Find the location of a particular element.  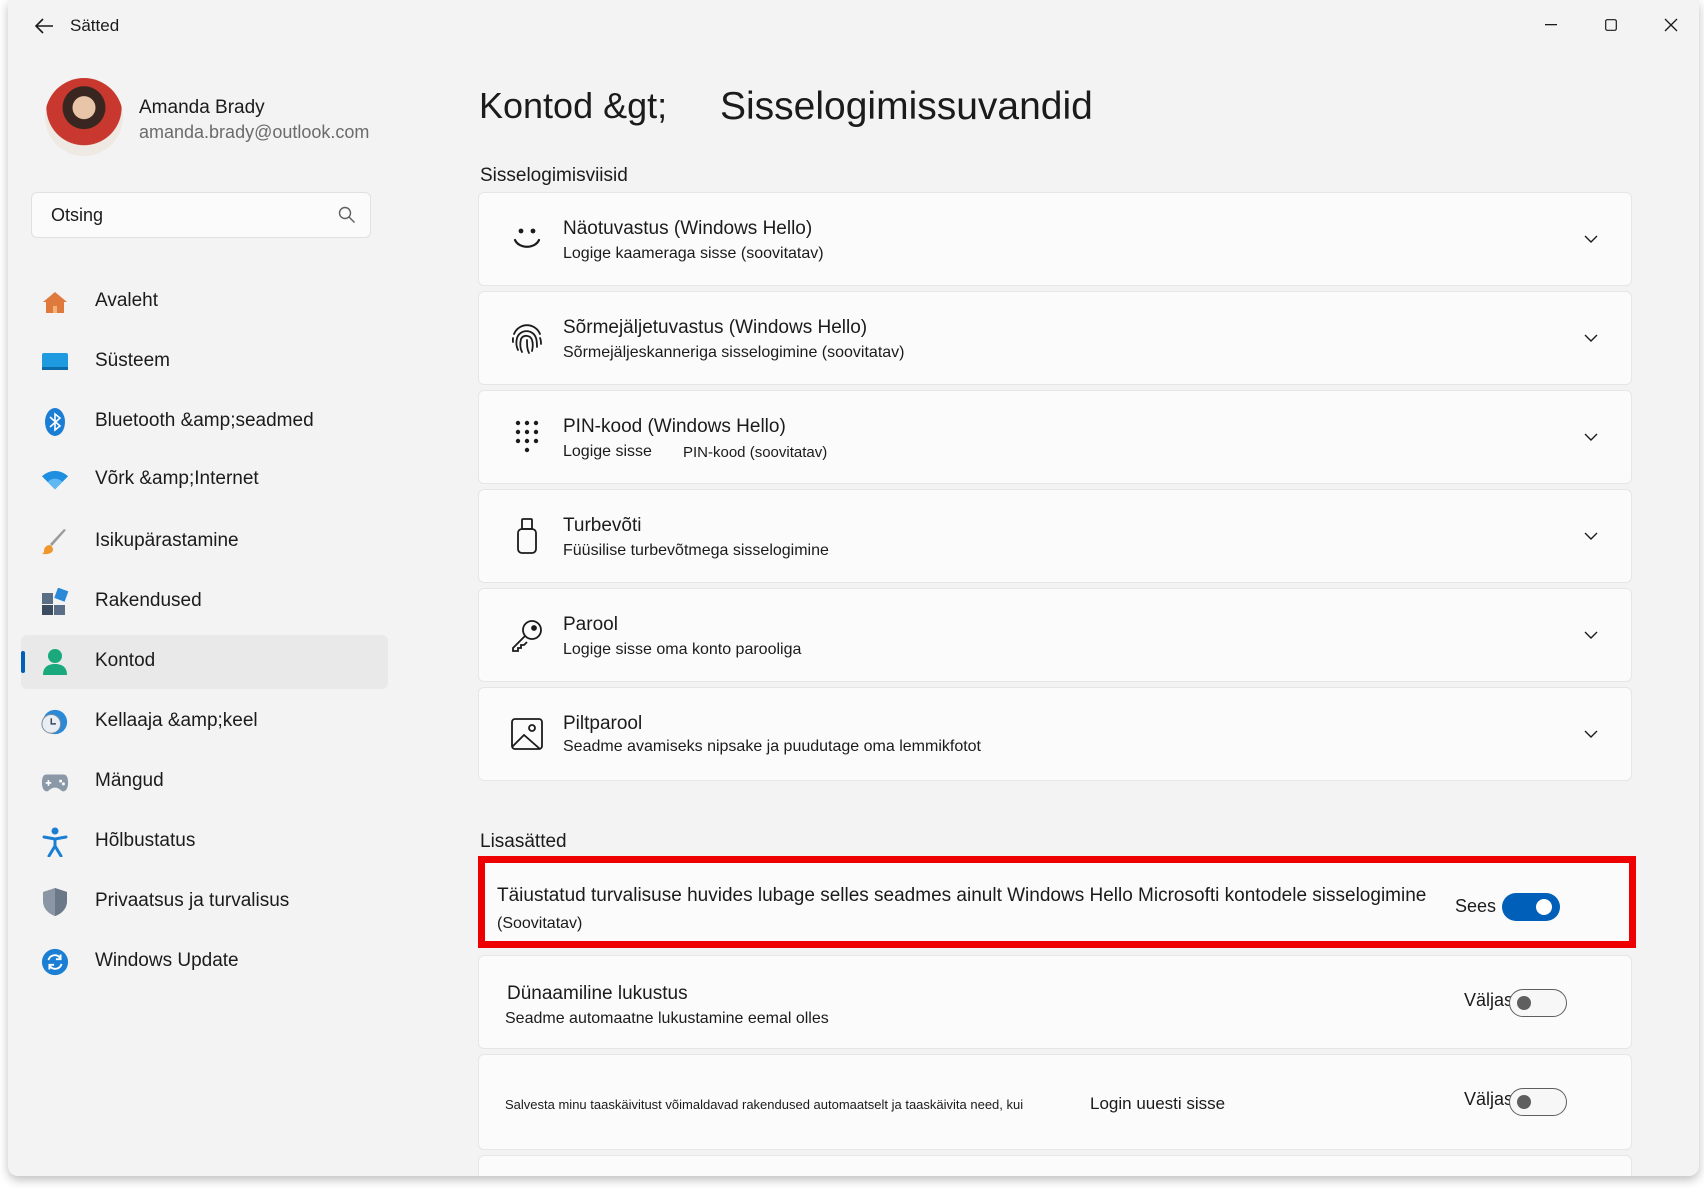

option-subtitle: Füüsilise turbevõtmega sisselogimine is located at coordinates (696, 550).